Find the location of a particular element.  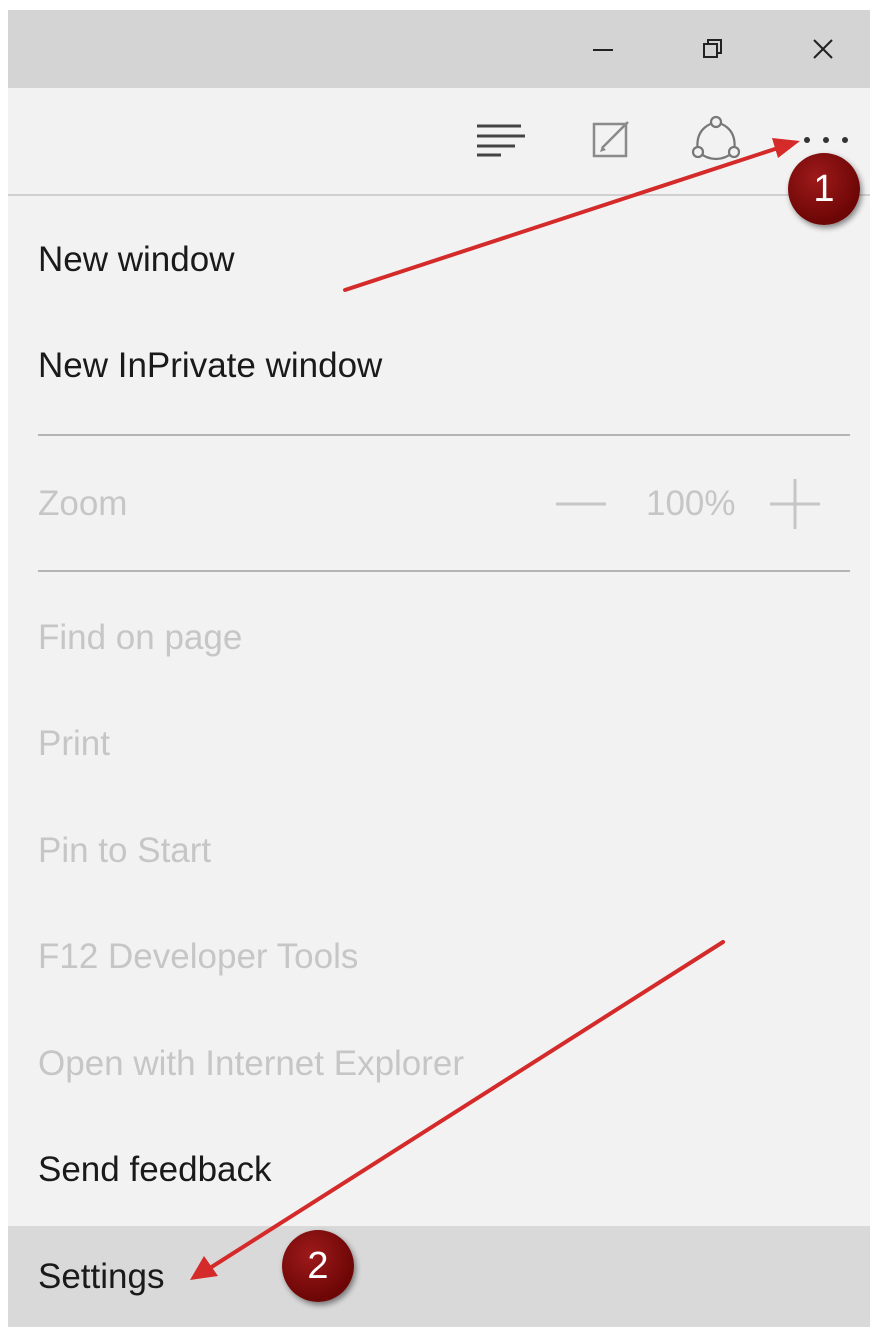

hub-icon is located at coordinates (501, 140).